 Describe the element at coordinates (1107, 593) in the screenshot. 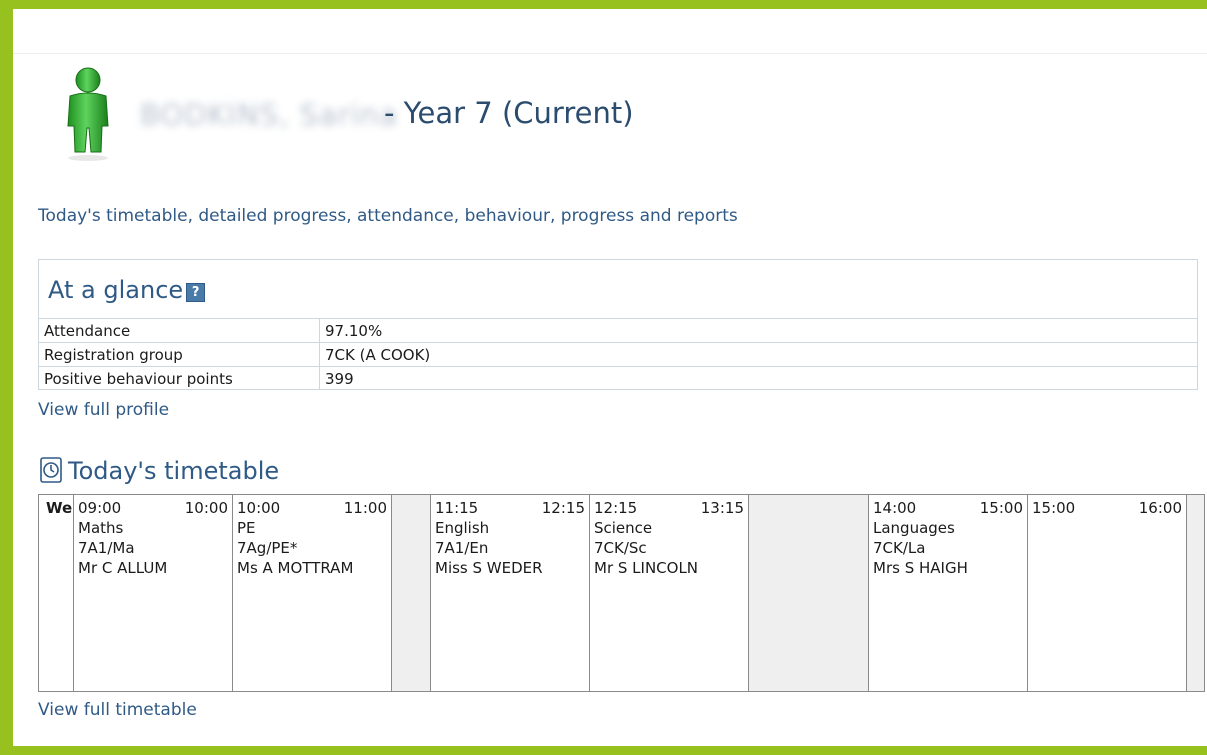

I see `lesson-cell: 15:00 16:00` at that location.